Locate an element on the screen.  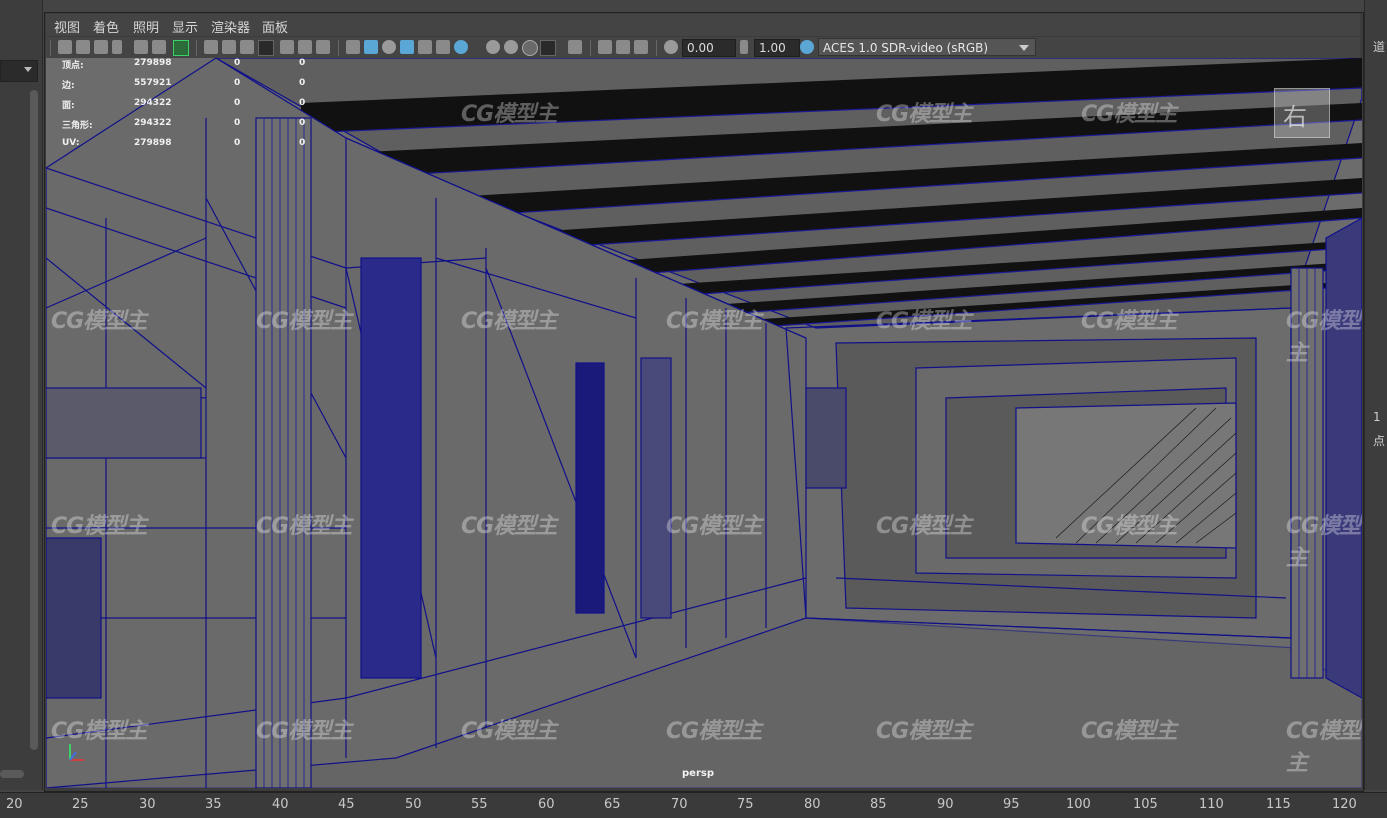
ruler-tick: 120 is located at coordinates (1344, 804).